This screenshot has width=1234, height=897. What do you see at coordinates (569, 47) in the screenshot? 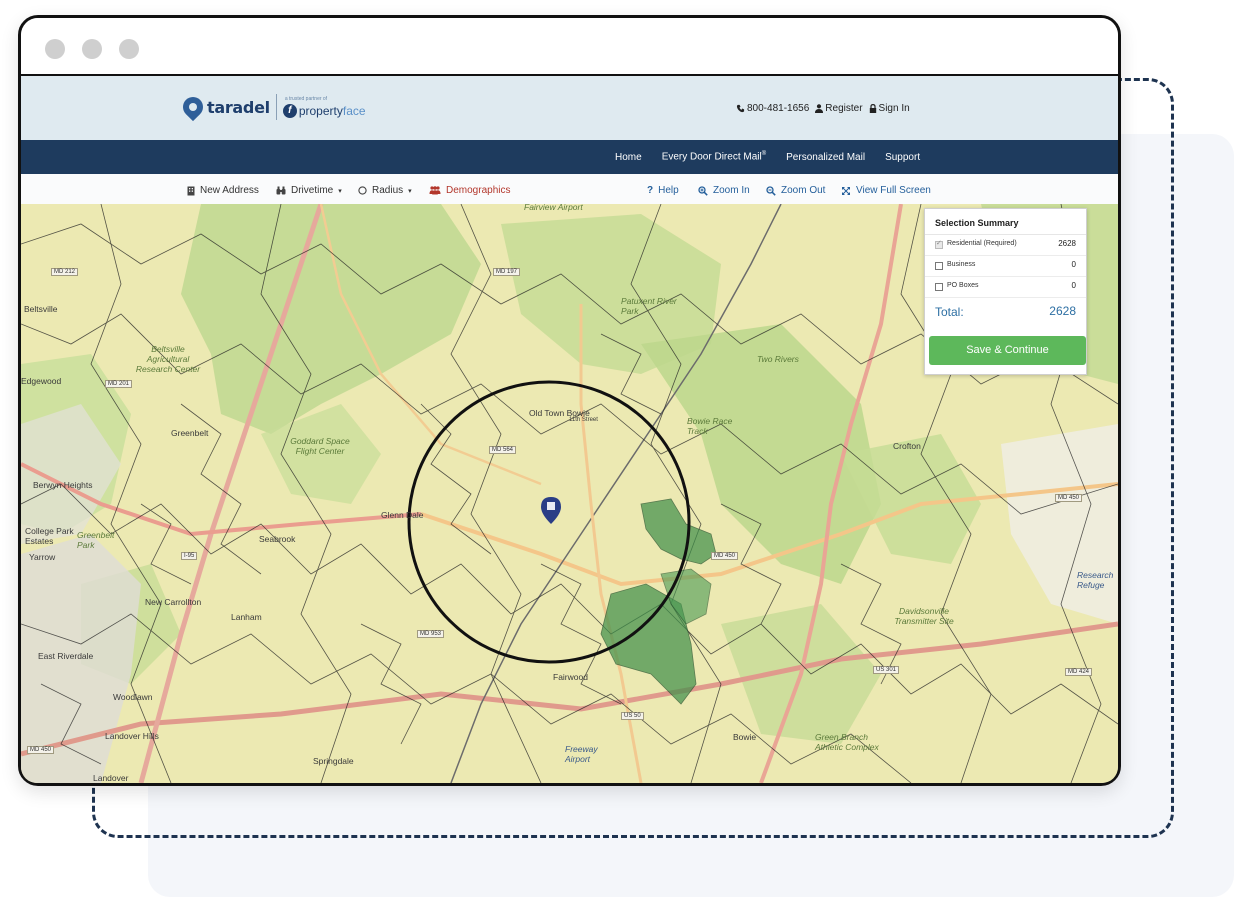
I see `window-chrome` at bounding box center [569, 47].